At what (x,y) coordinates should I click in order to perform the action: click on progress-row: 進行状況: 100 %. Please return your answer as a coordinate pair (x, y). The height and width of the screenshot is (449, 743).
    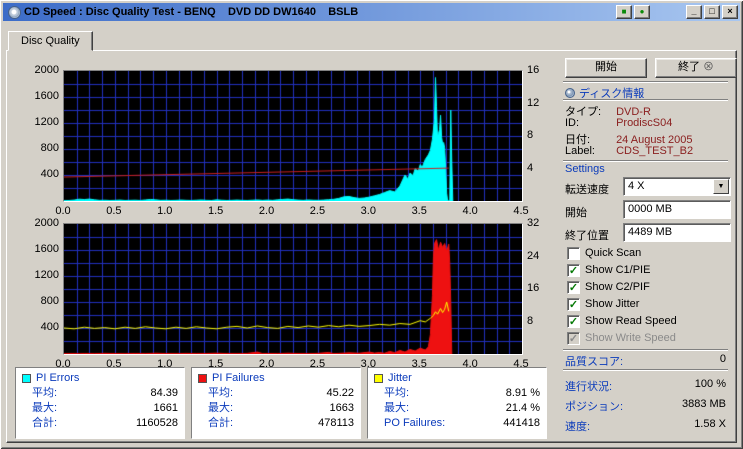
    Looking at the image, I should click on (645, 386).